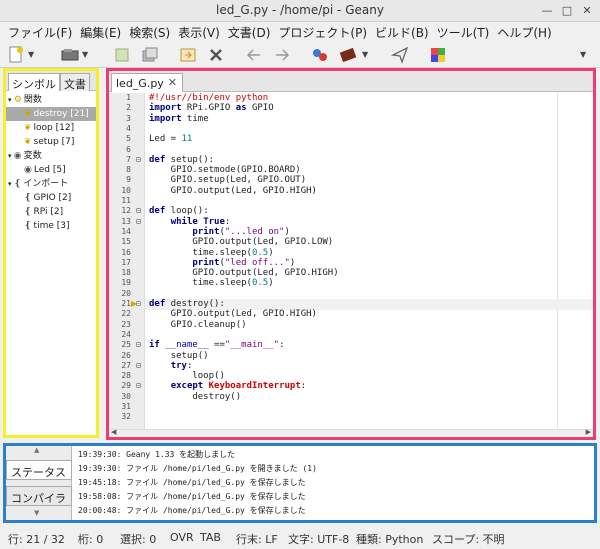 This screenshot has width=600, height=549. Describe the element at coordinates (402, 31) in the screenshot. I see `menu-item-6: ビルド(B)` at that location.